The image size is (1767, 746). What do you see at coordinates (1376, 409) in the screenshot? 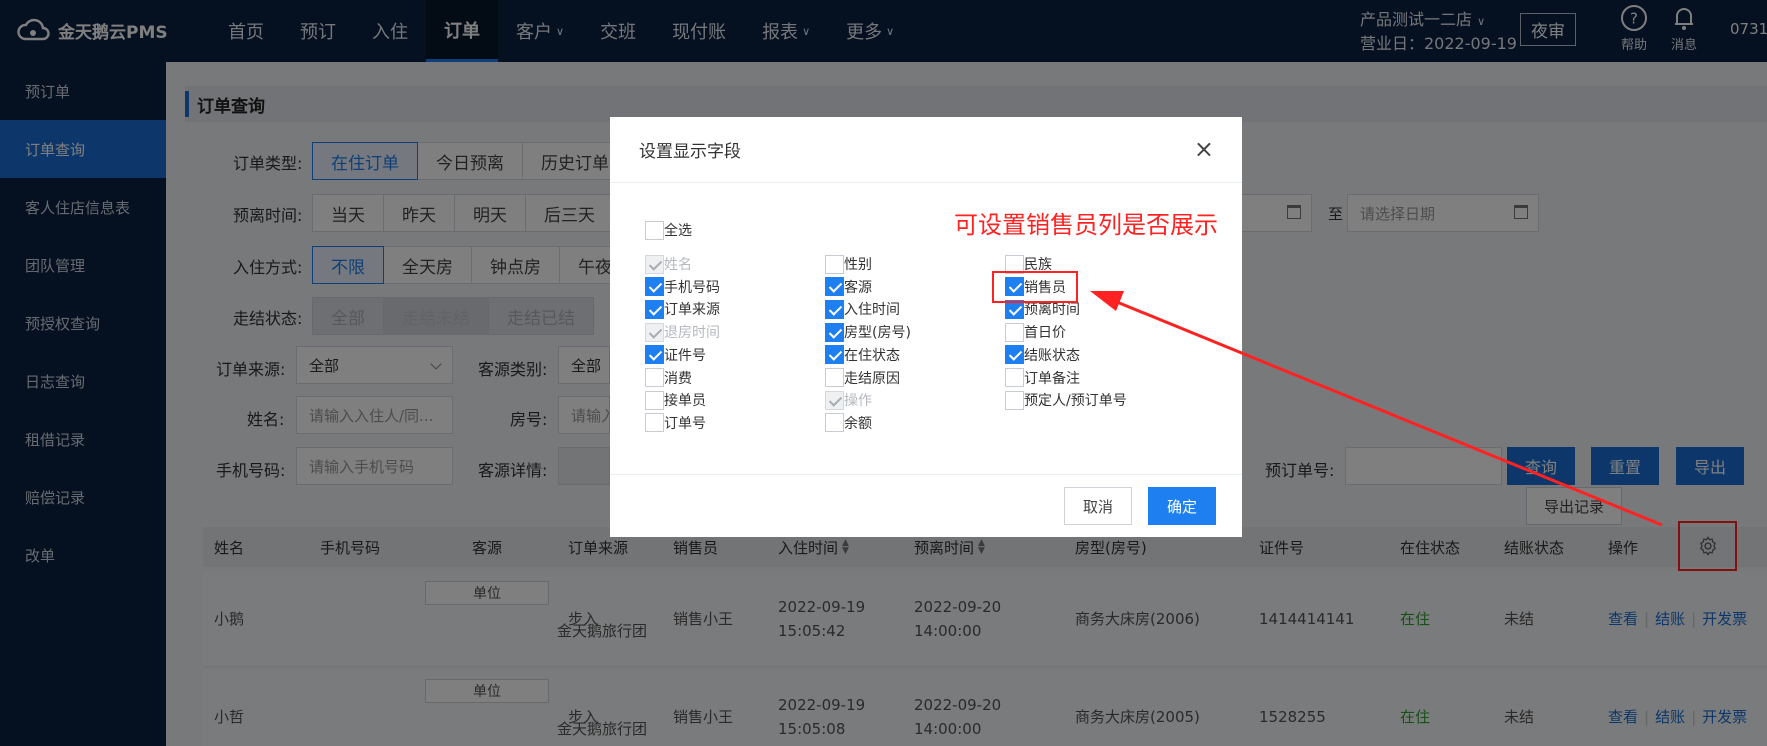
I see `annotation-arrow` at bounding box center [1376, 409].